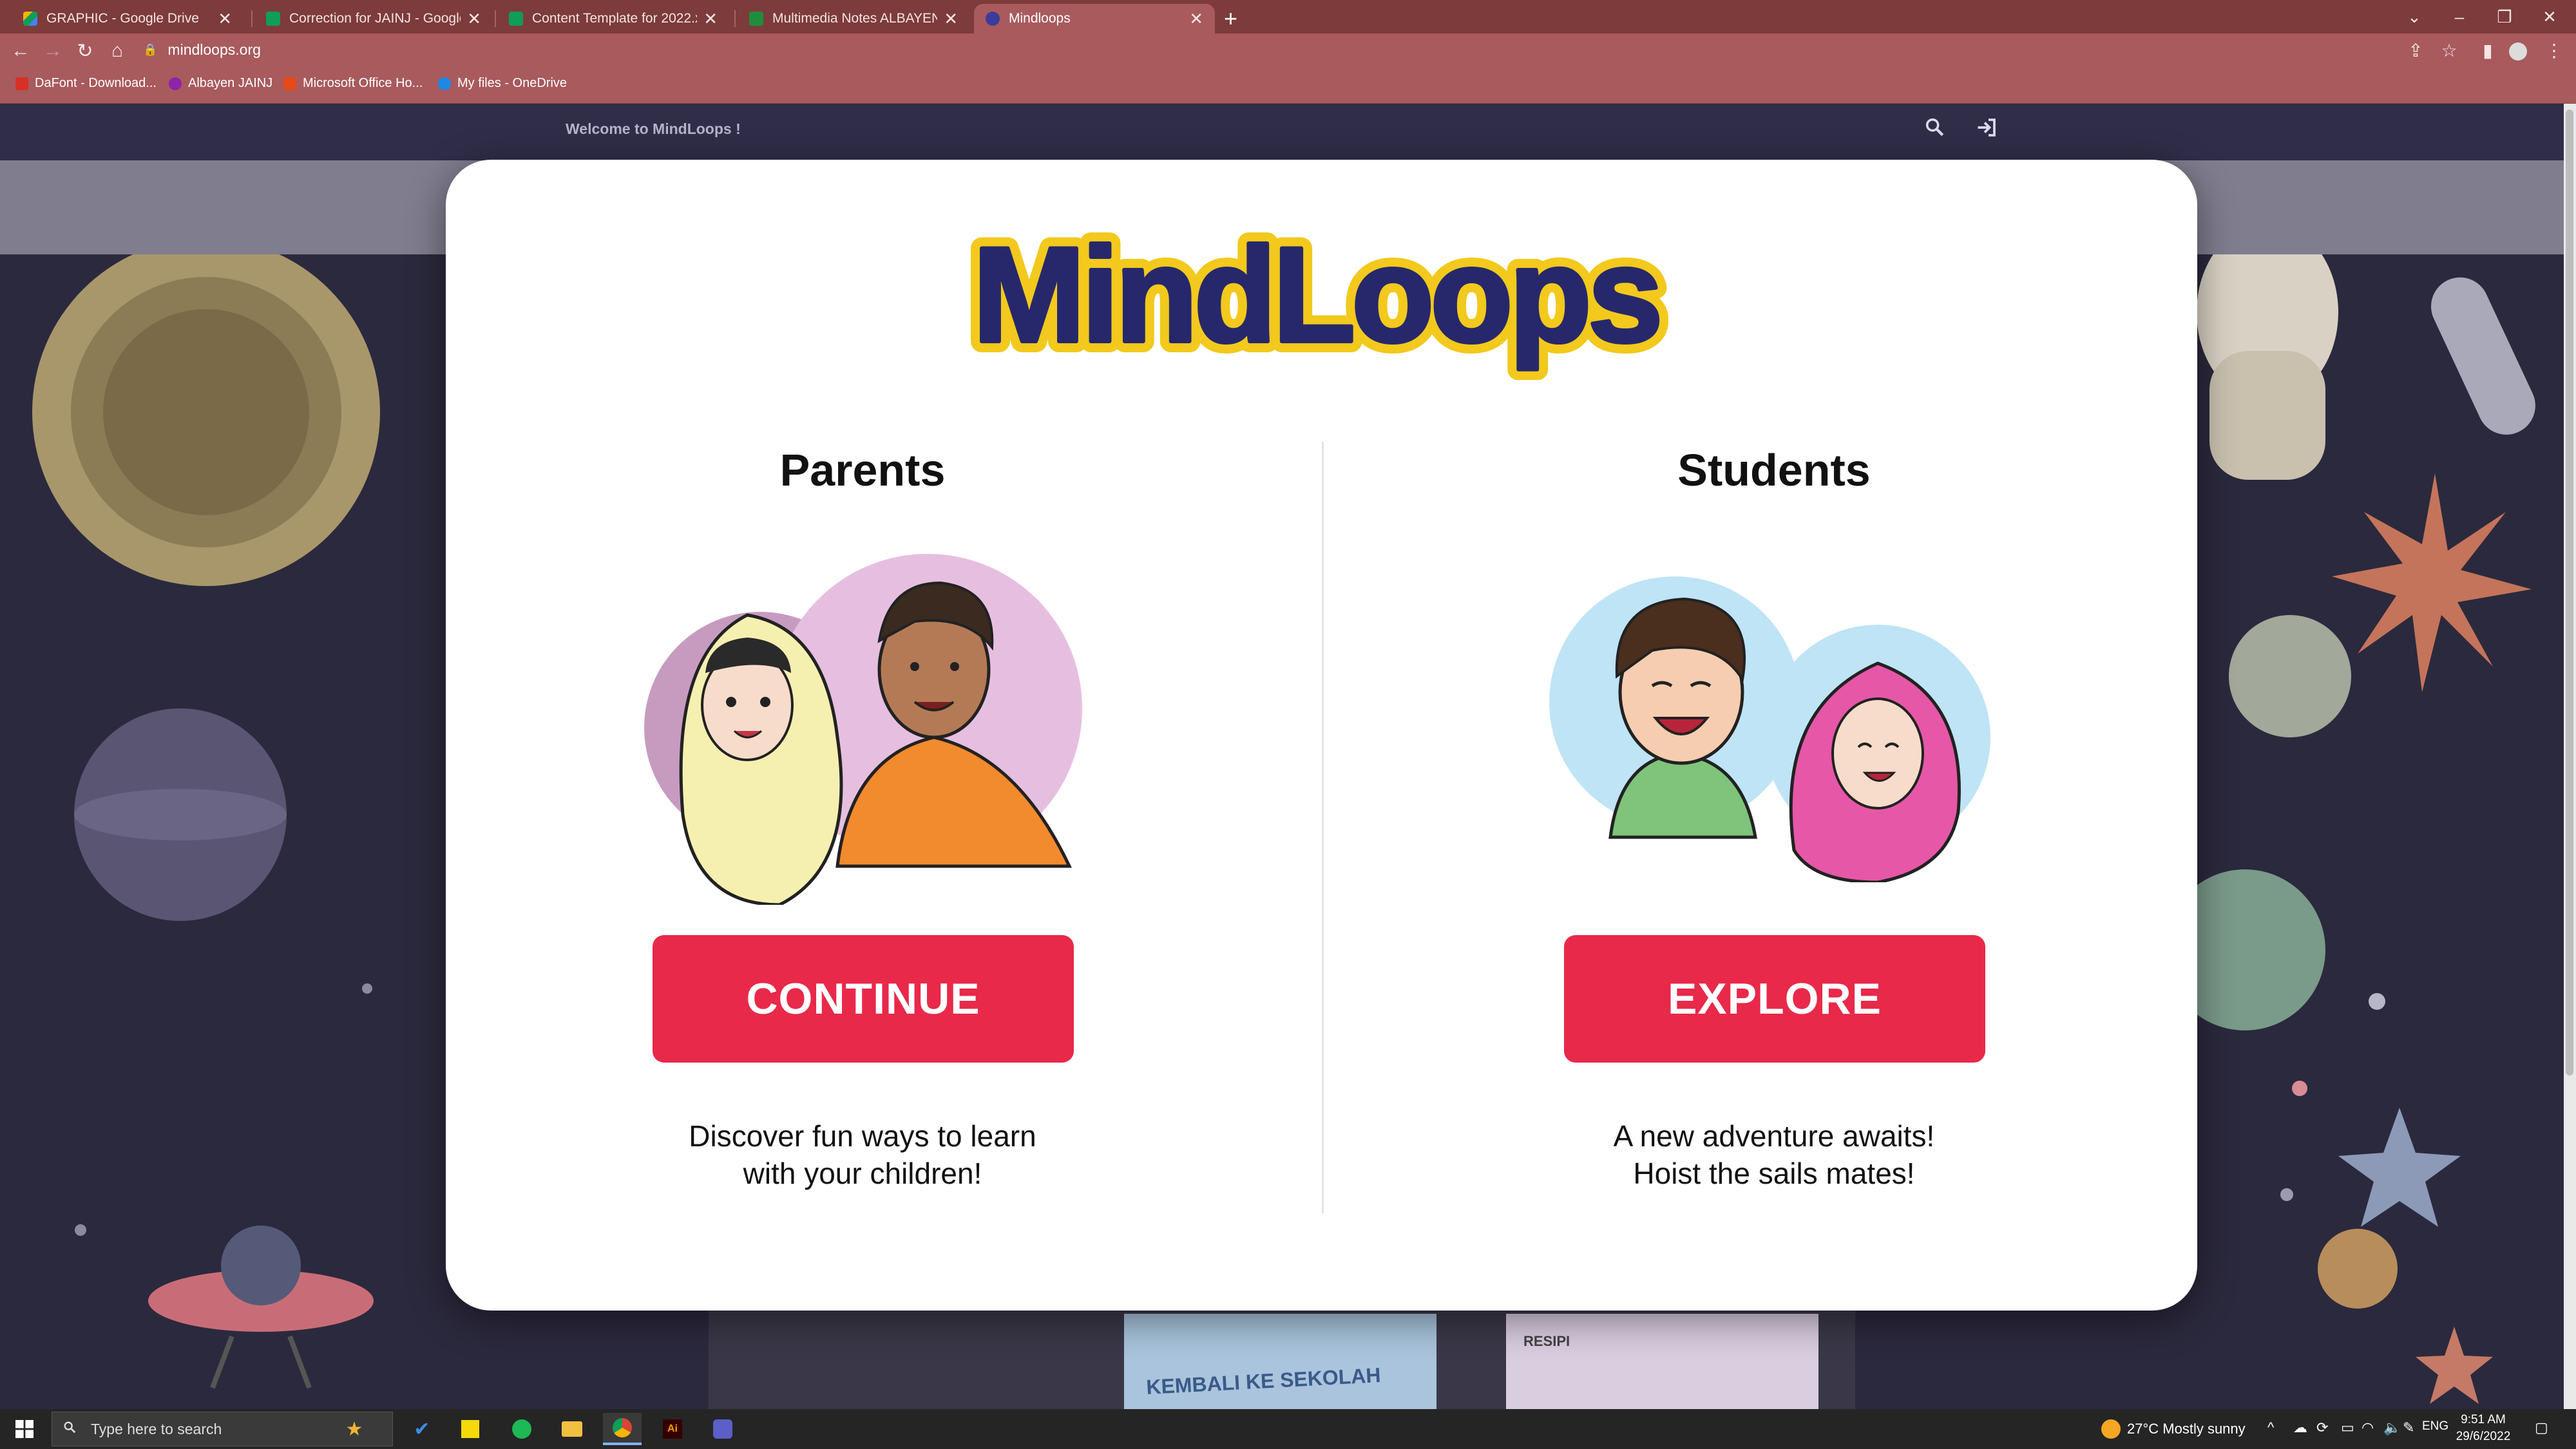 The image size is (2576, 1449). I want to click on rocket-illustration, so click(2483, 356).